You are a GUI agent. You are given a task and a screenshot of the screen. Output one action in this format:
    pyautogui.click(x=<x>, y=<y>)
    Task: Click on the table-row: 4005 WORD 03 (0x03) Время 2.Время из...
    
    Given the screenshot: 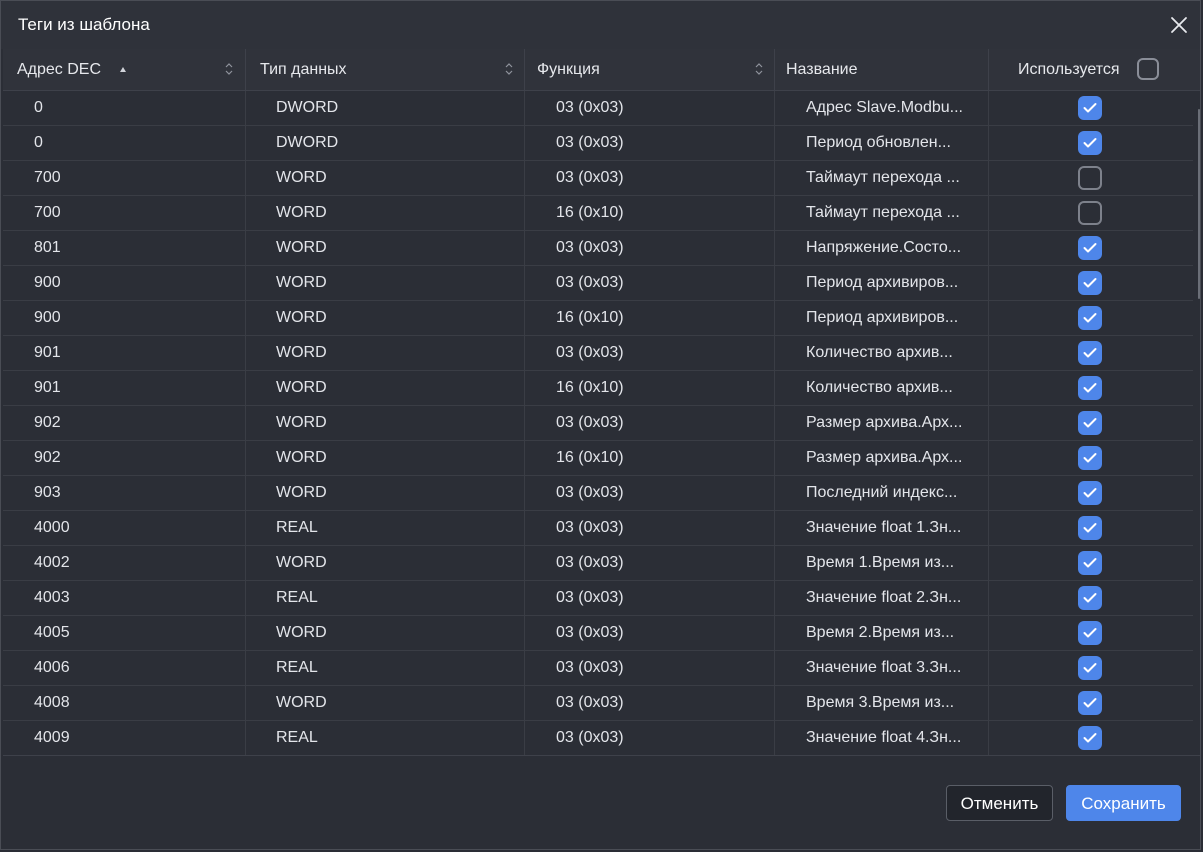 What is the action you would take?
    pyautogui.click(x=598, y=633)
    